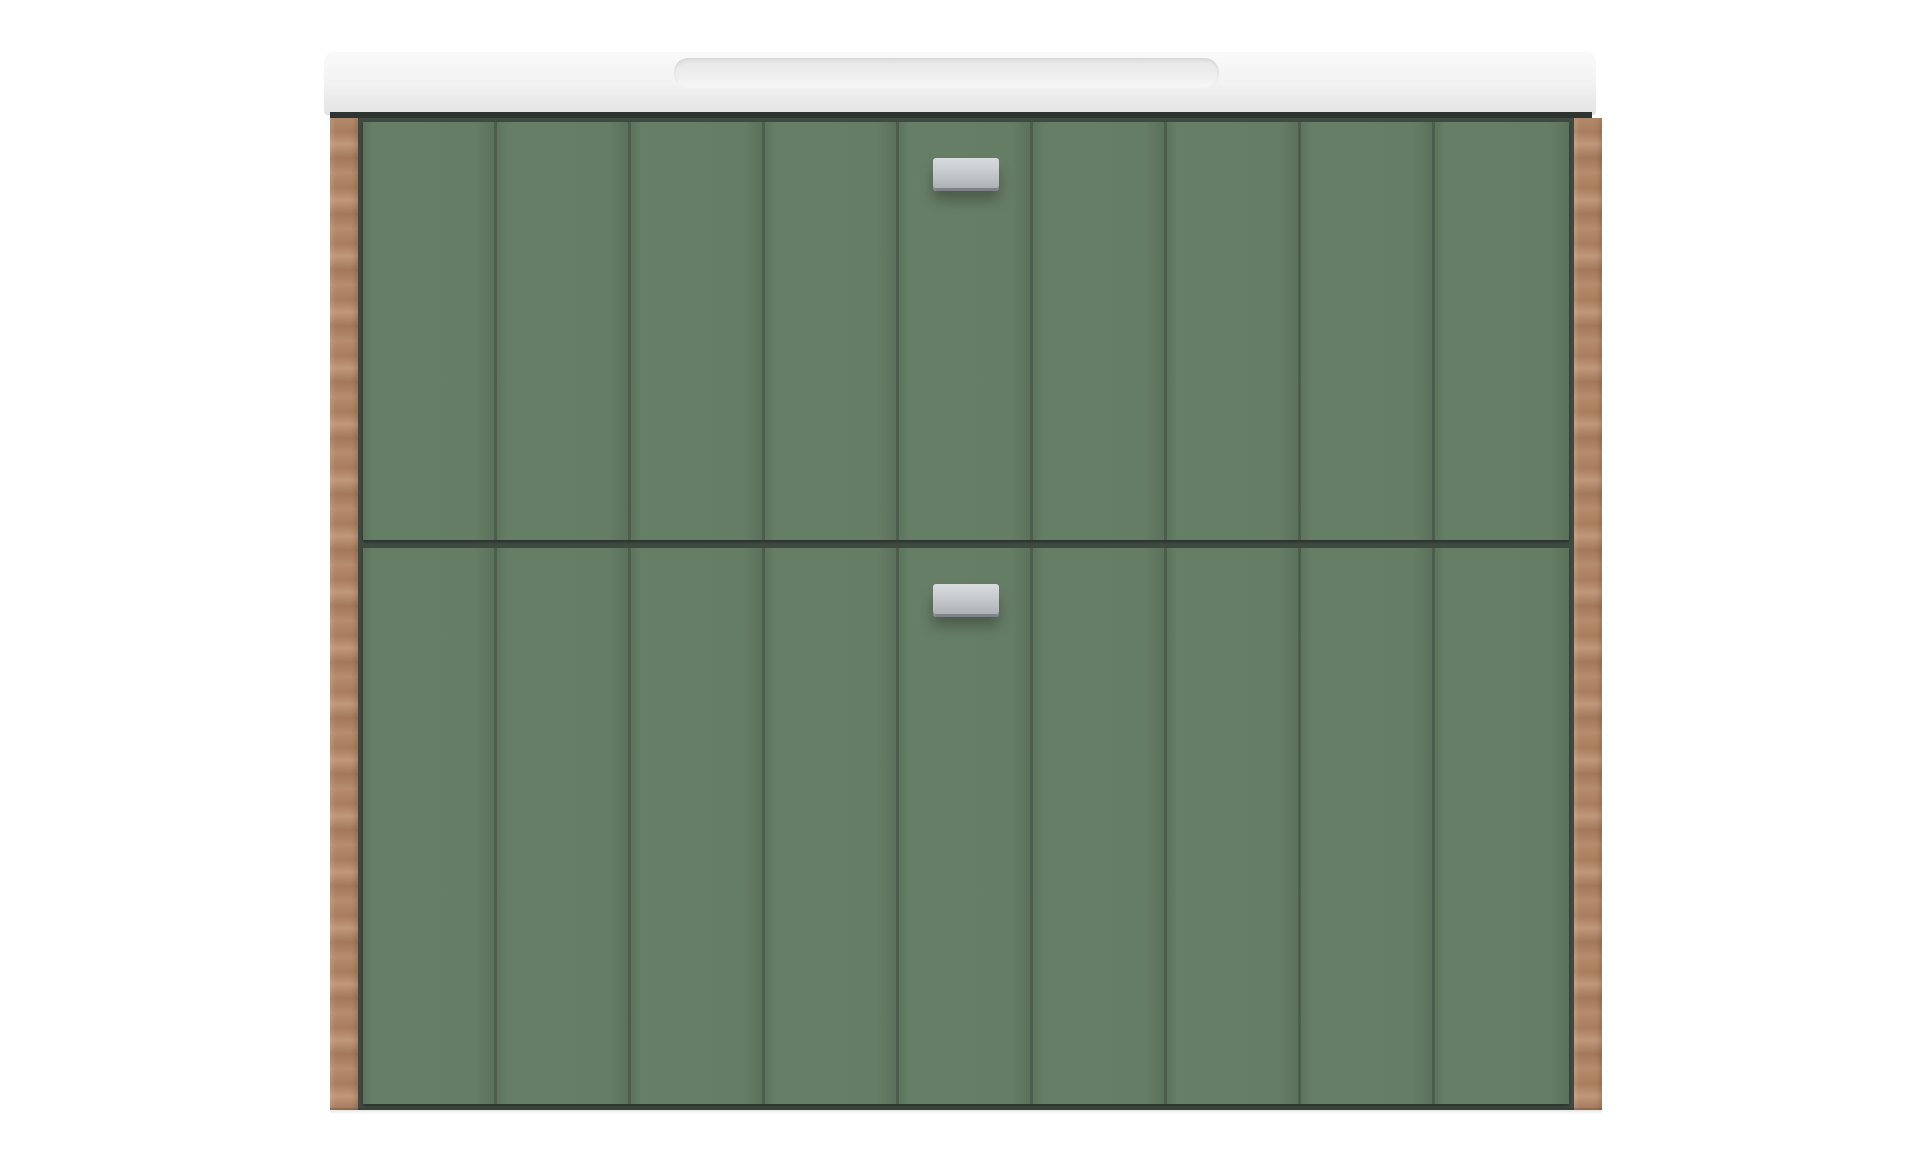  What do you see at coordinates (344, 614) in the screenshot?
I see `wood-side-panel-left` at bounding box center [344, 614].